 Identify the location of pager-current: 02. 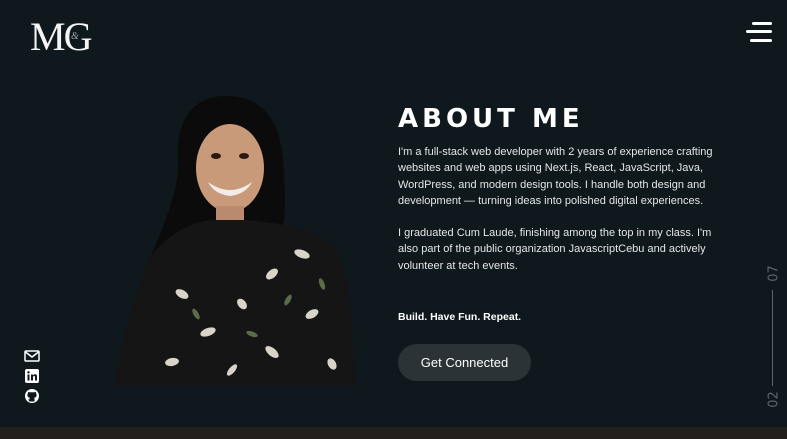
(774, 399).